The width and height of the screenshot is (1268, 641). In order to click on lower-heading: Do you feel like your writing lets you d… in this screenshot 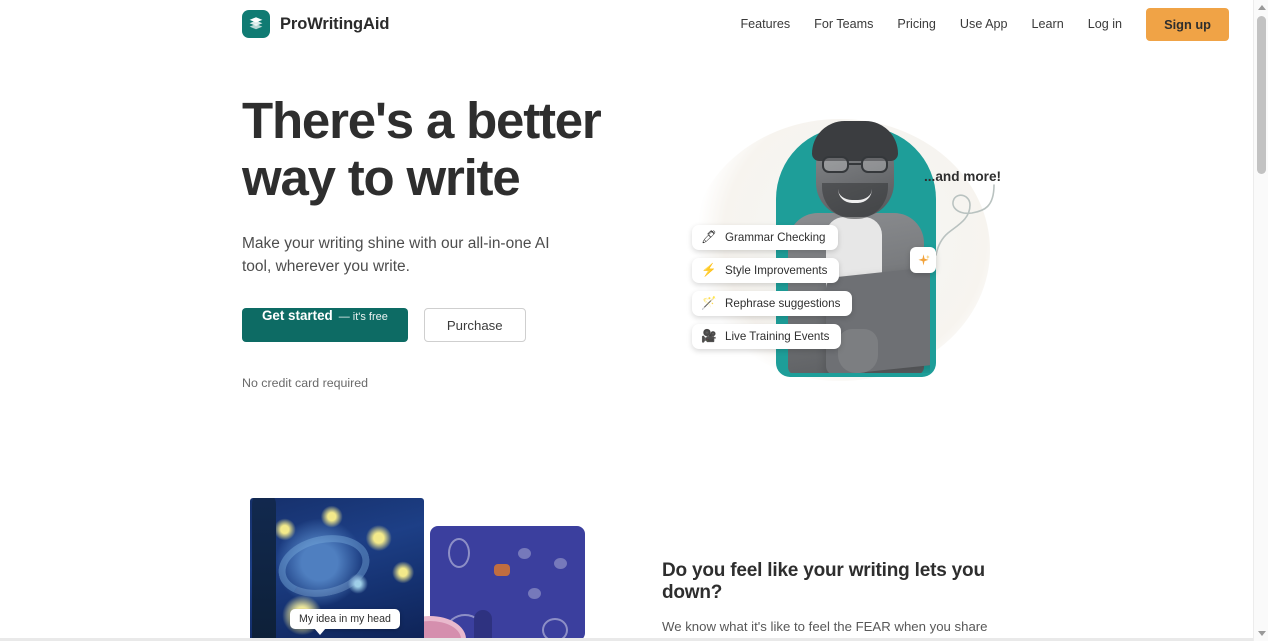, I will do `click(823, 581)`.